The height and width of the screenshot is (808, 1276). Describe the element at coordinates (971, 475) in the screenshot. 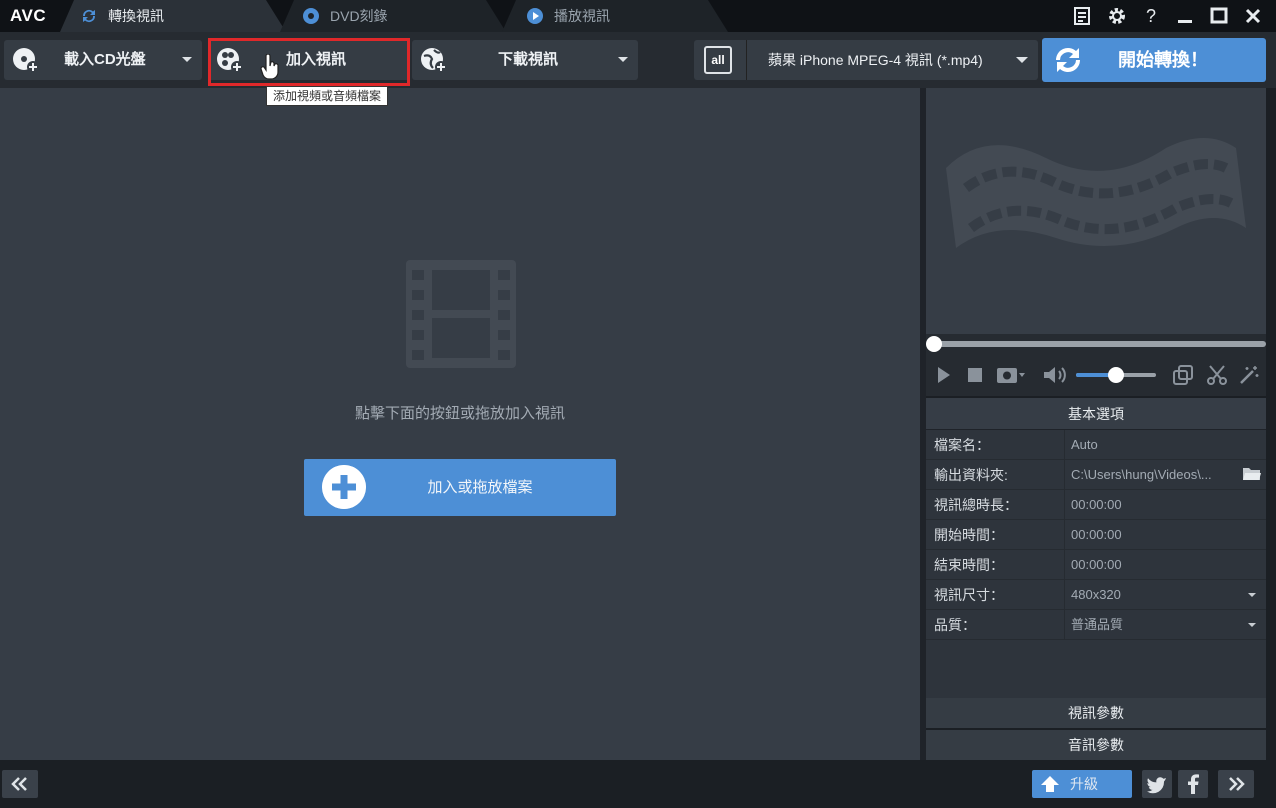

I see `prop-key: 輸出資料夾:` at that location.